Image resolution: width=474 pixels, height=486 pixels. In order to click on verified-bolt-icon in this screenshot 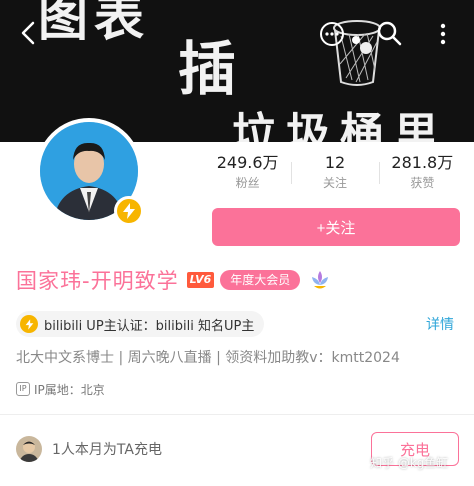, I will do `click(129, 211)`.